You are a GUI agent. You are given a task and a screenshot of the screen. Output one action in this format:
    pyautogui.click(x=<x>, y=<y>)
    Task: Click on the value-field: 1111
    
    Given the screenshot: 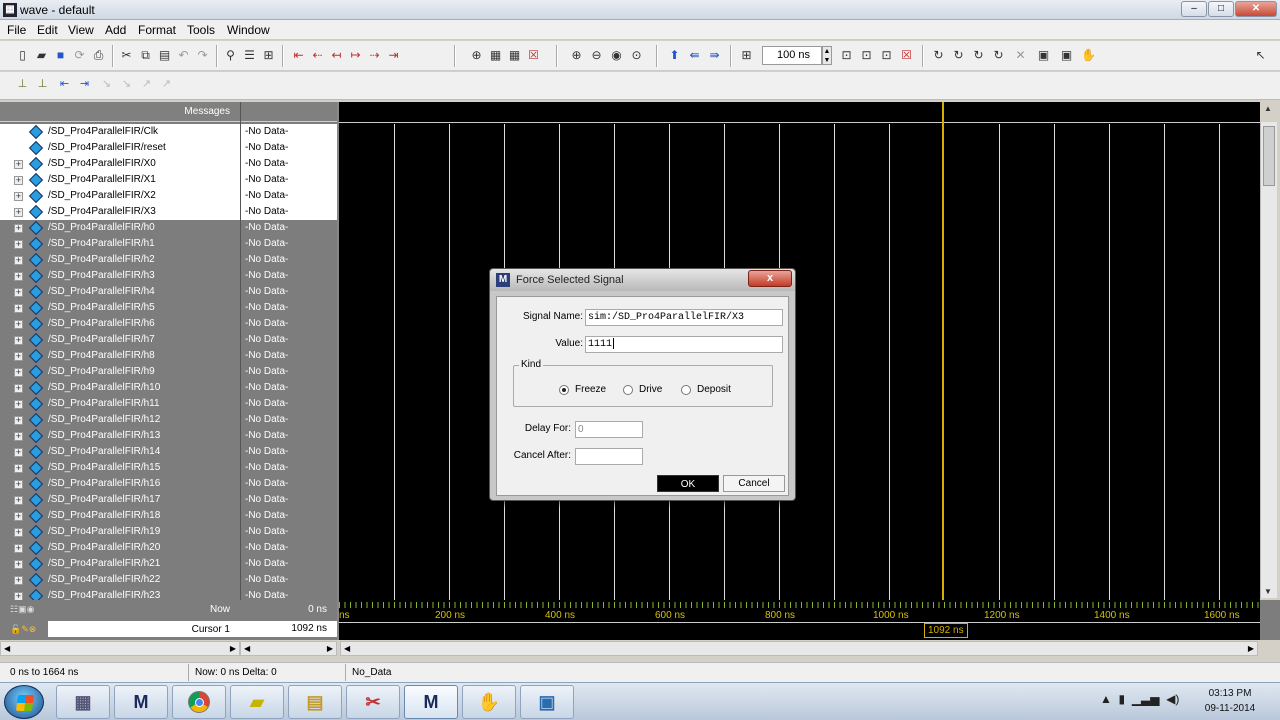 What is the action you would take?
    pyautogui.click(x=684, y=344)
    